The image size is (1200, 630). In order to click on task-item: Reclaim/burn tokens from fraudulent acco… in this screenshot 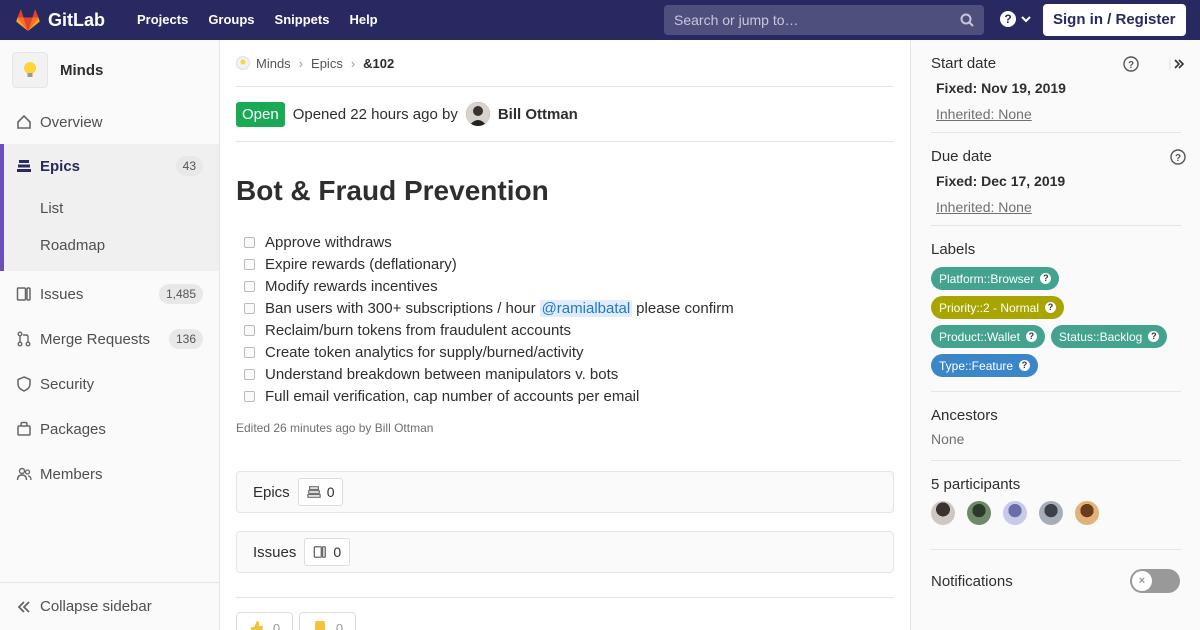, I will do `click(565, 330)`.